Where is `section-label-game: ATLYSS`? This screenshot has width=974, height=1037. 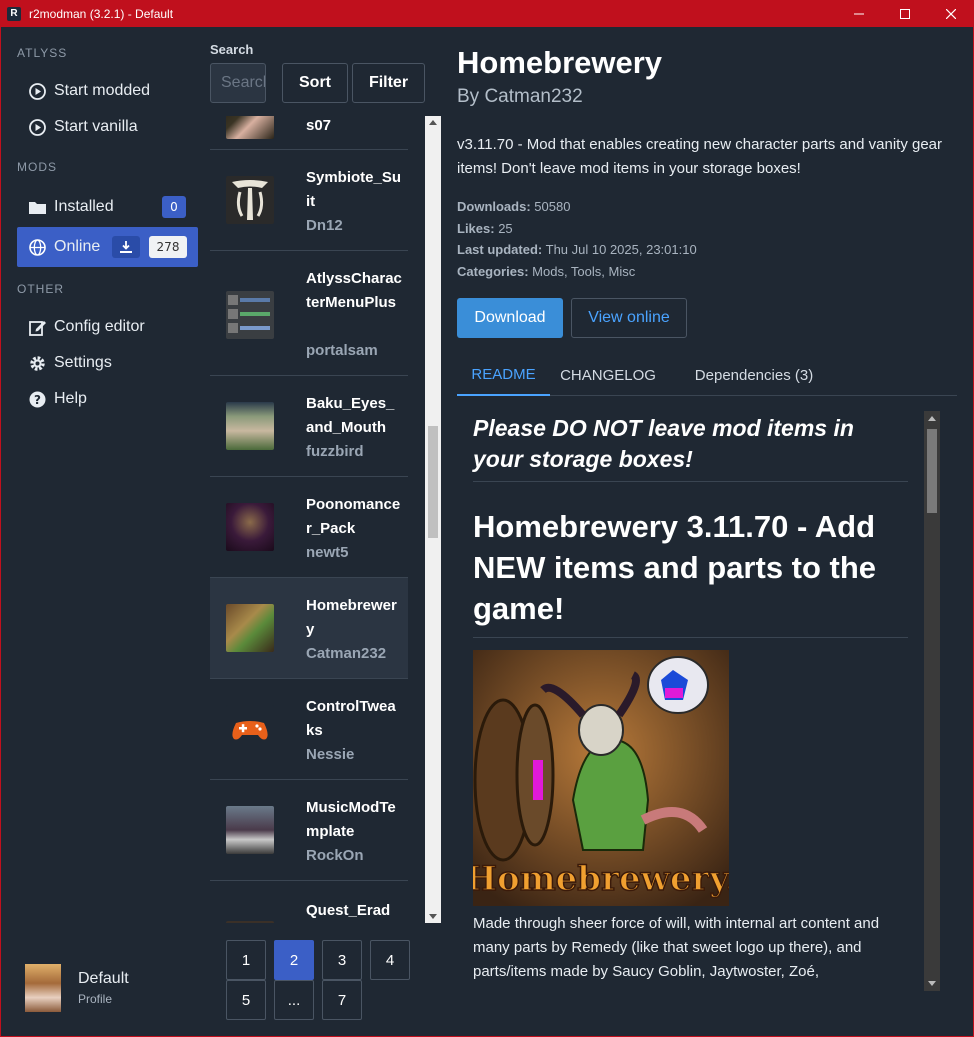 section-label-game: ATLYSS is located at coordinates (42, 53).